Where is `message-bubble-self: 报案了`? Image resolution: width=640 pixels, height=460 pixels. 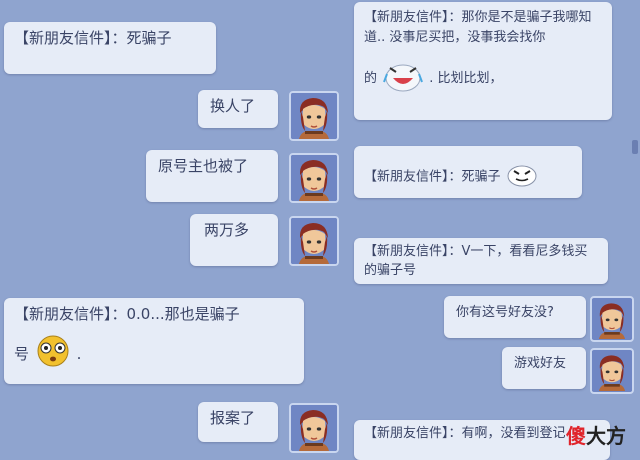
message-bubble-self: 报案了 is located at coordinates (238, 422).